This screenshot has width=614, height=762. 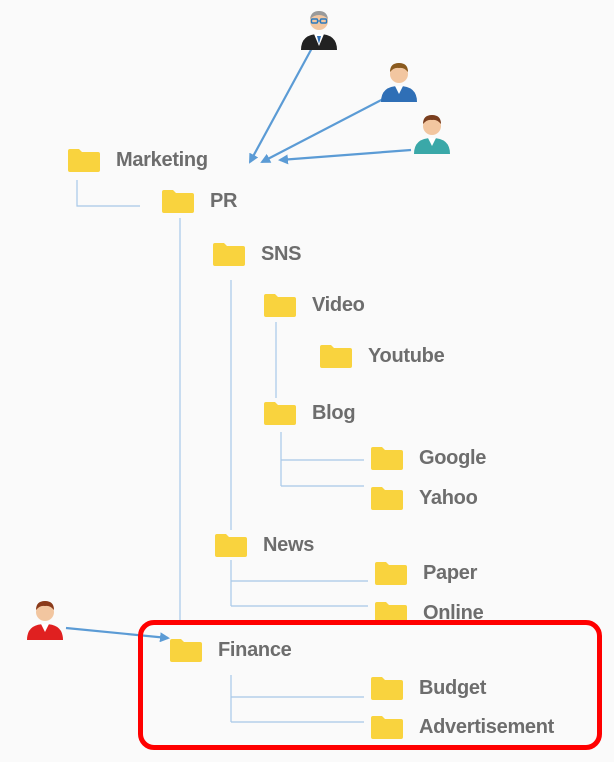 I want to click on connector-blog-google, so click(x=322, y=459).